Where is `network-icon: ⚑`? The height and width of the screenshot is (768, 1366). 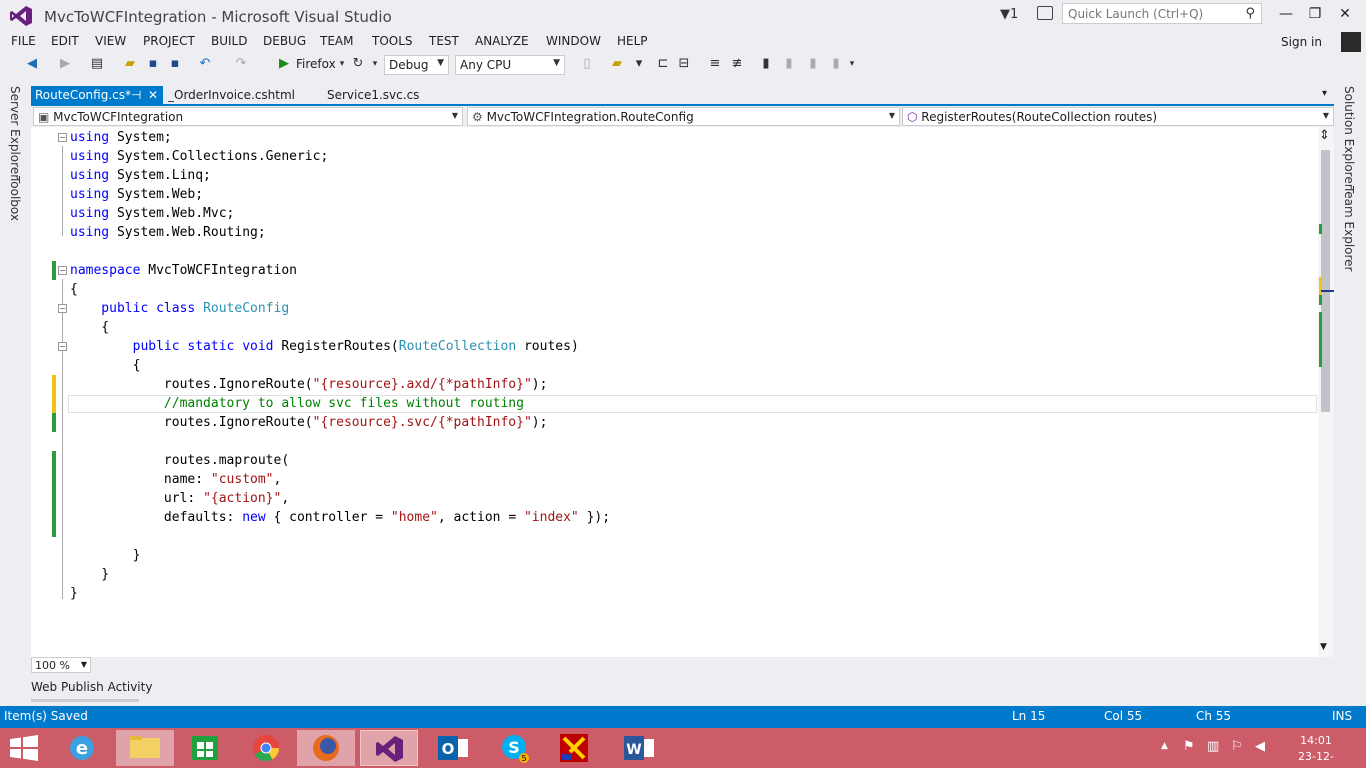 network-icon: ⚑ is located at coordinates (1189, 746).